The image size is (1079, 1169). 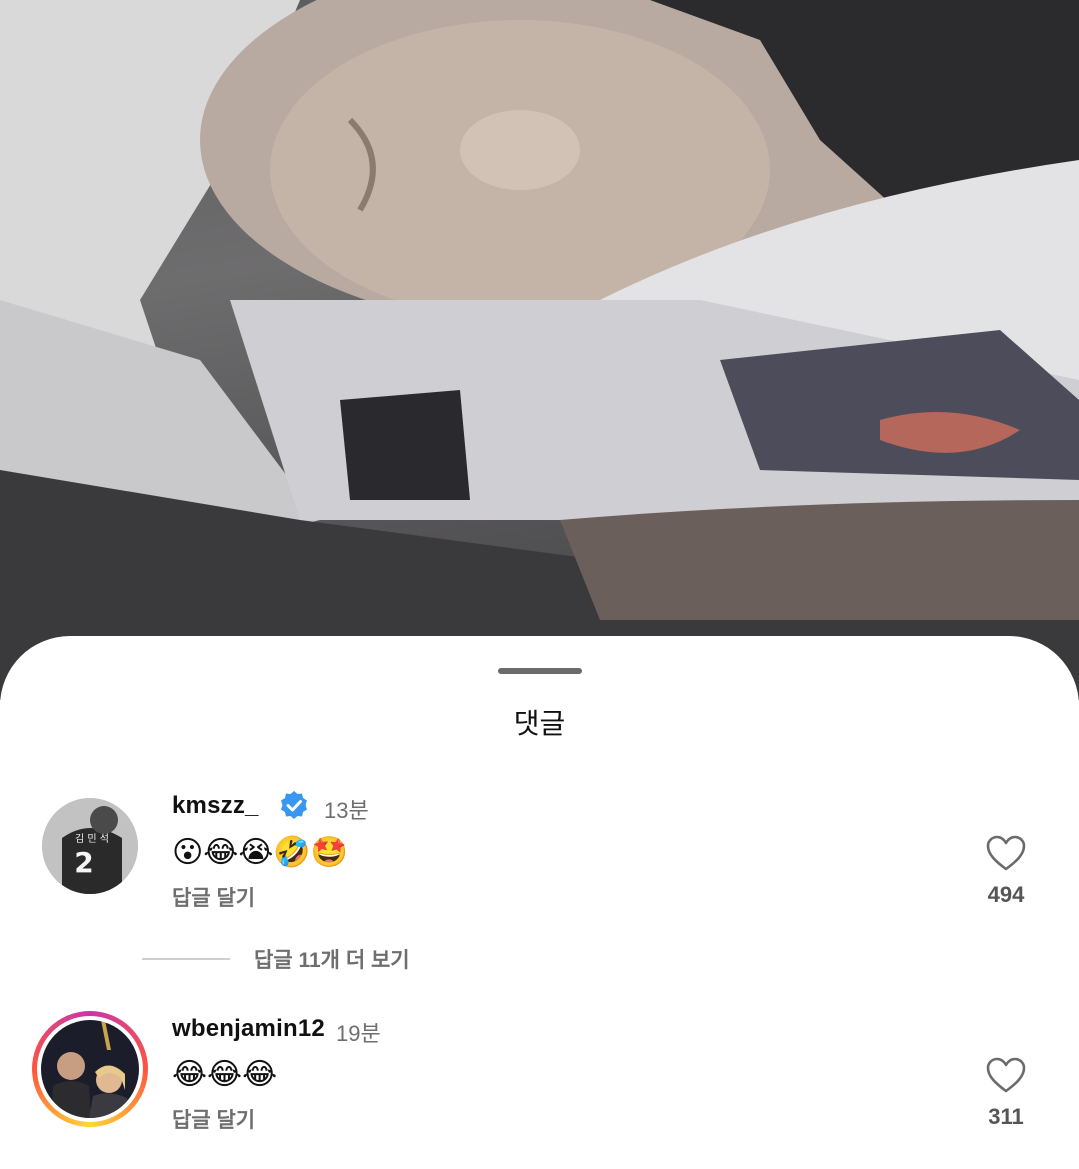 I want to click on verified-badge-icon, so click(x=294, y=805).